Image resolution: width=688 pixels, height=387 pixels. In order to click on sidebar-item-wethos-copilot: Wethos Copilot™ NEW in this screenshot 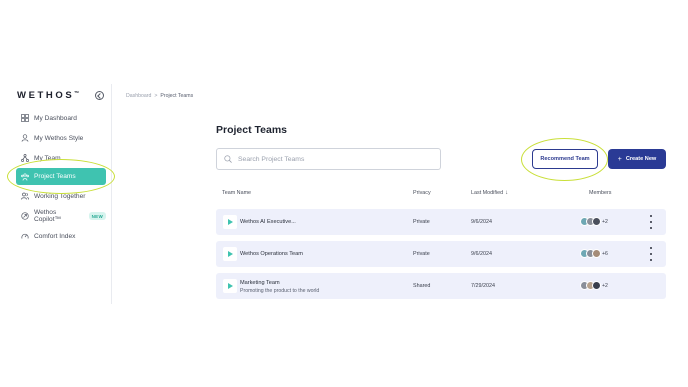, I will do `click(61, 216)`.